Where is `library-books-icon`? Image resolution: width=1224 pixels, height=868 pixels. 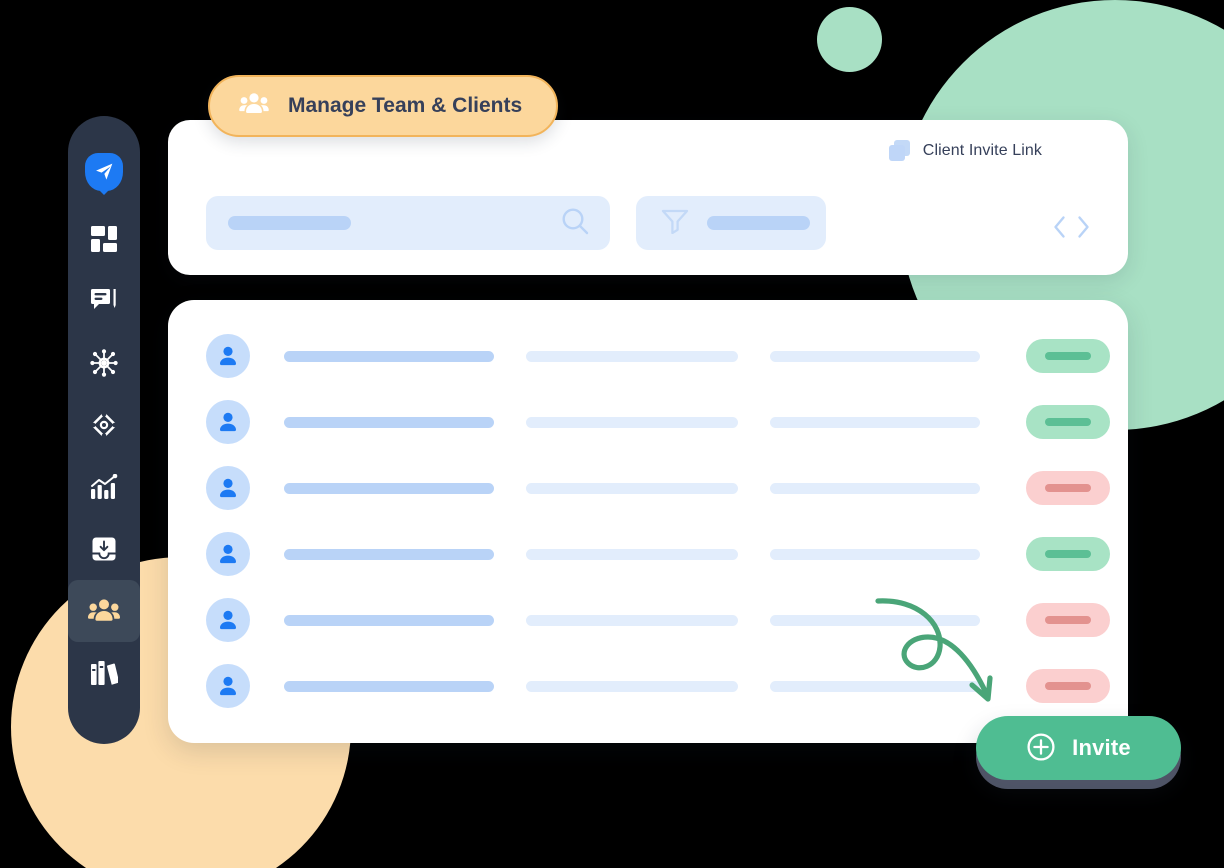
library-books-icon is located at coordinates (104, 673).